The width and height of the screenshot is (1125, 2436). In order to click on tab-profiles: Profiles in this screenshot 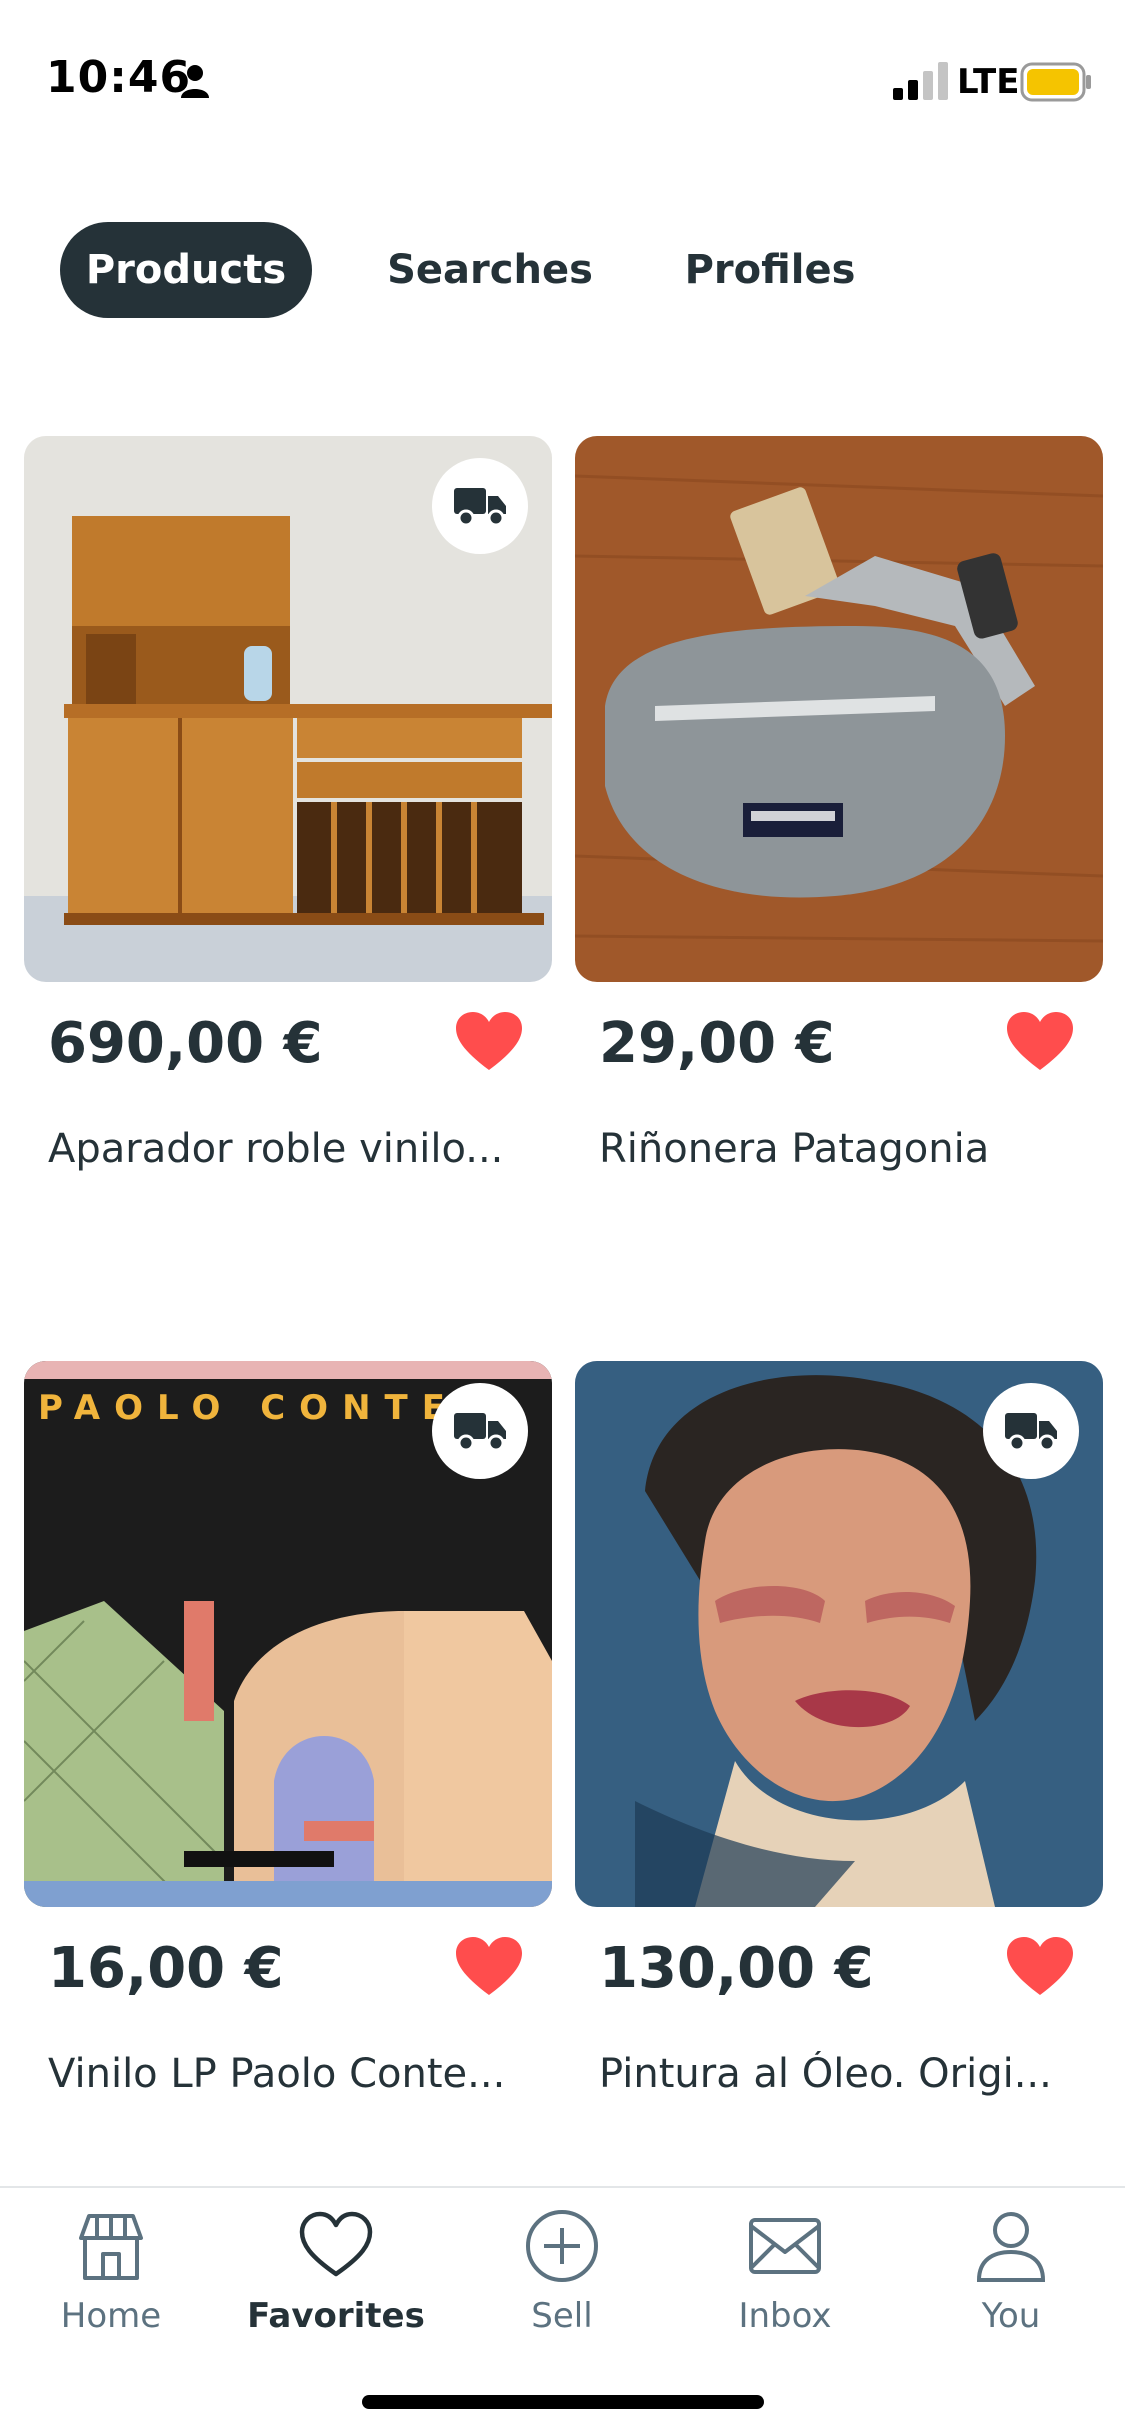, I will do `click(770, 270)`.